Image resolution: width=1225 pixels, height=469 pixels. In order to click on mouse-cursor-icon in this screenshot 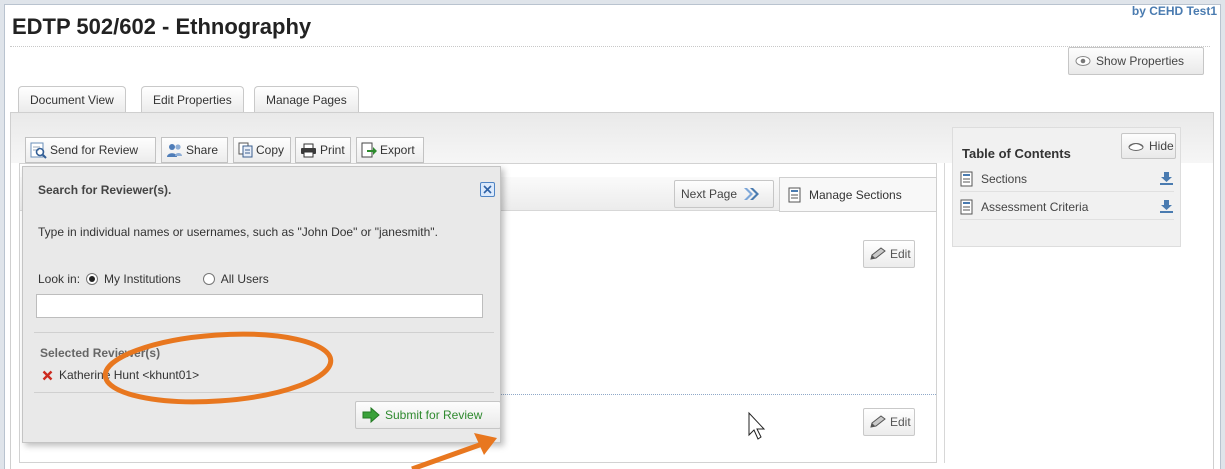, I will do `click(757, 425)`.